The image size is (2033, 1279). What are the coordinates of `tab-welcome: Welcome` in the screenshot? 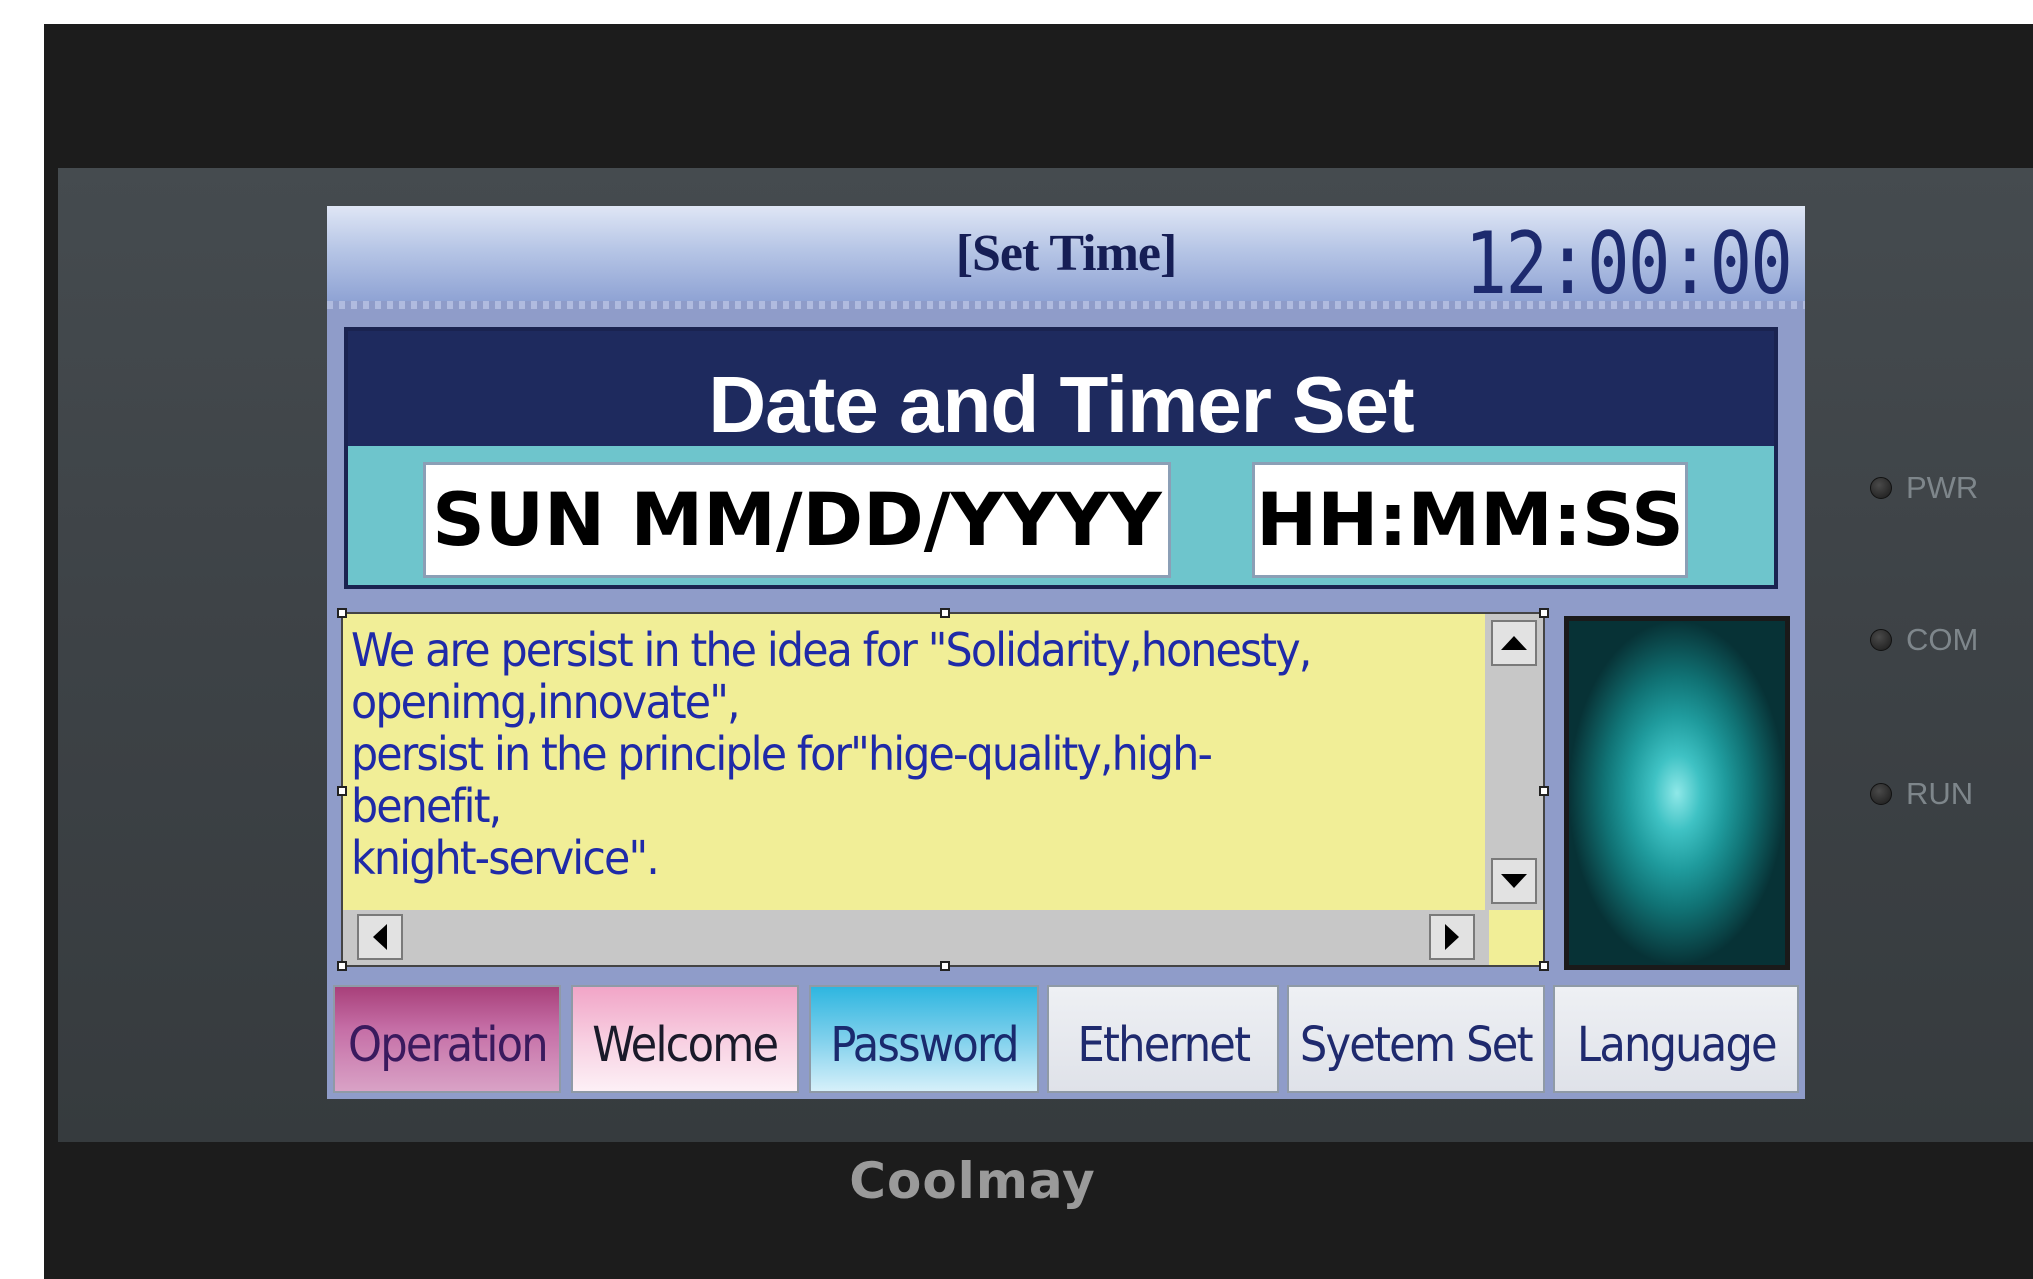 It's located at (685, 1039).